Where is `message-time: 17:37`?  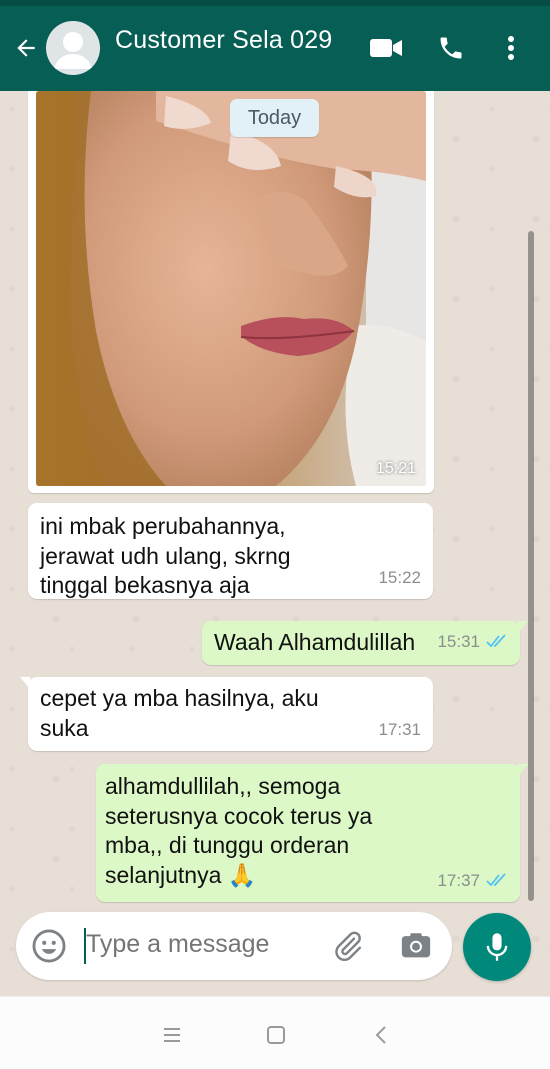
message-time: 17:37 is located at coordinates (472, 881).